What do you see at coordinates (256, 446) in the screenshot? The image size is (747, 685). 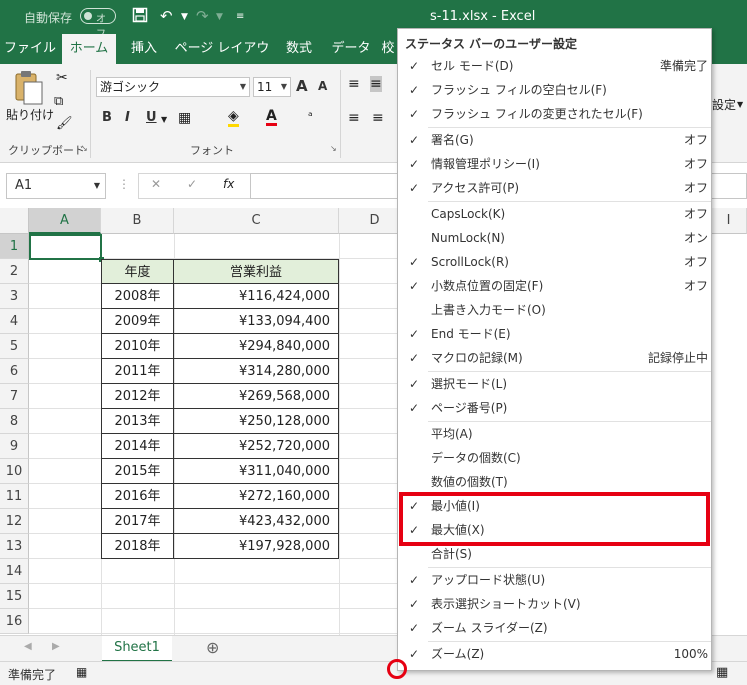 I see `table-cell-value: ¥252,720,000` at bounding box center [256, 446].